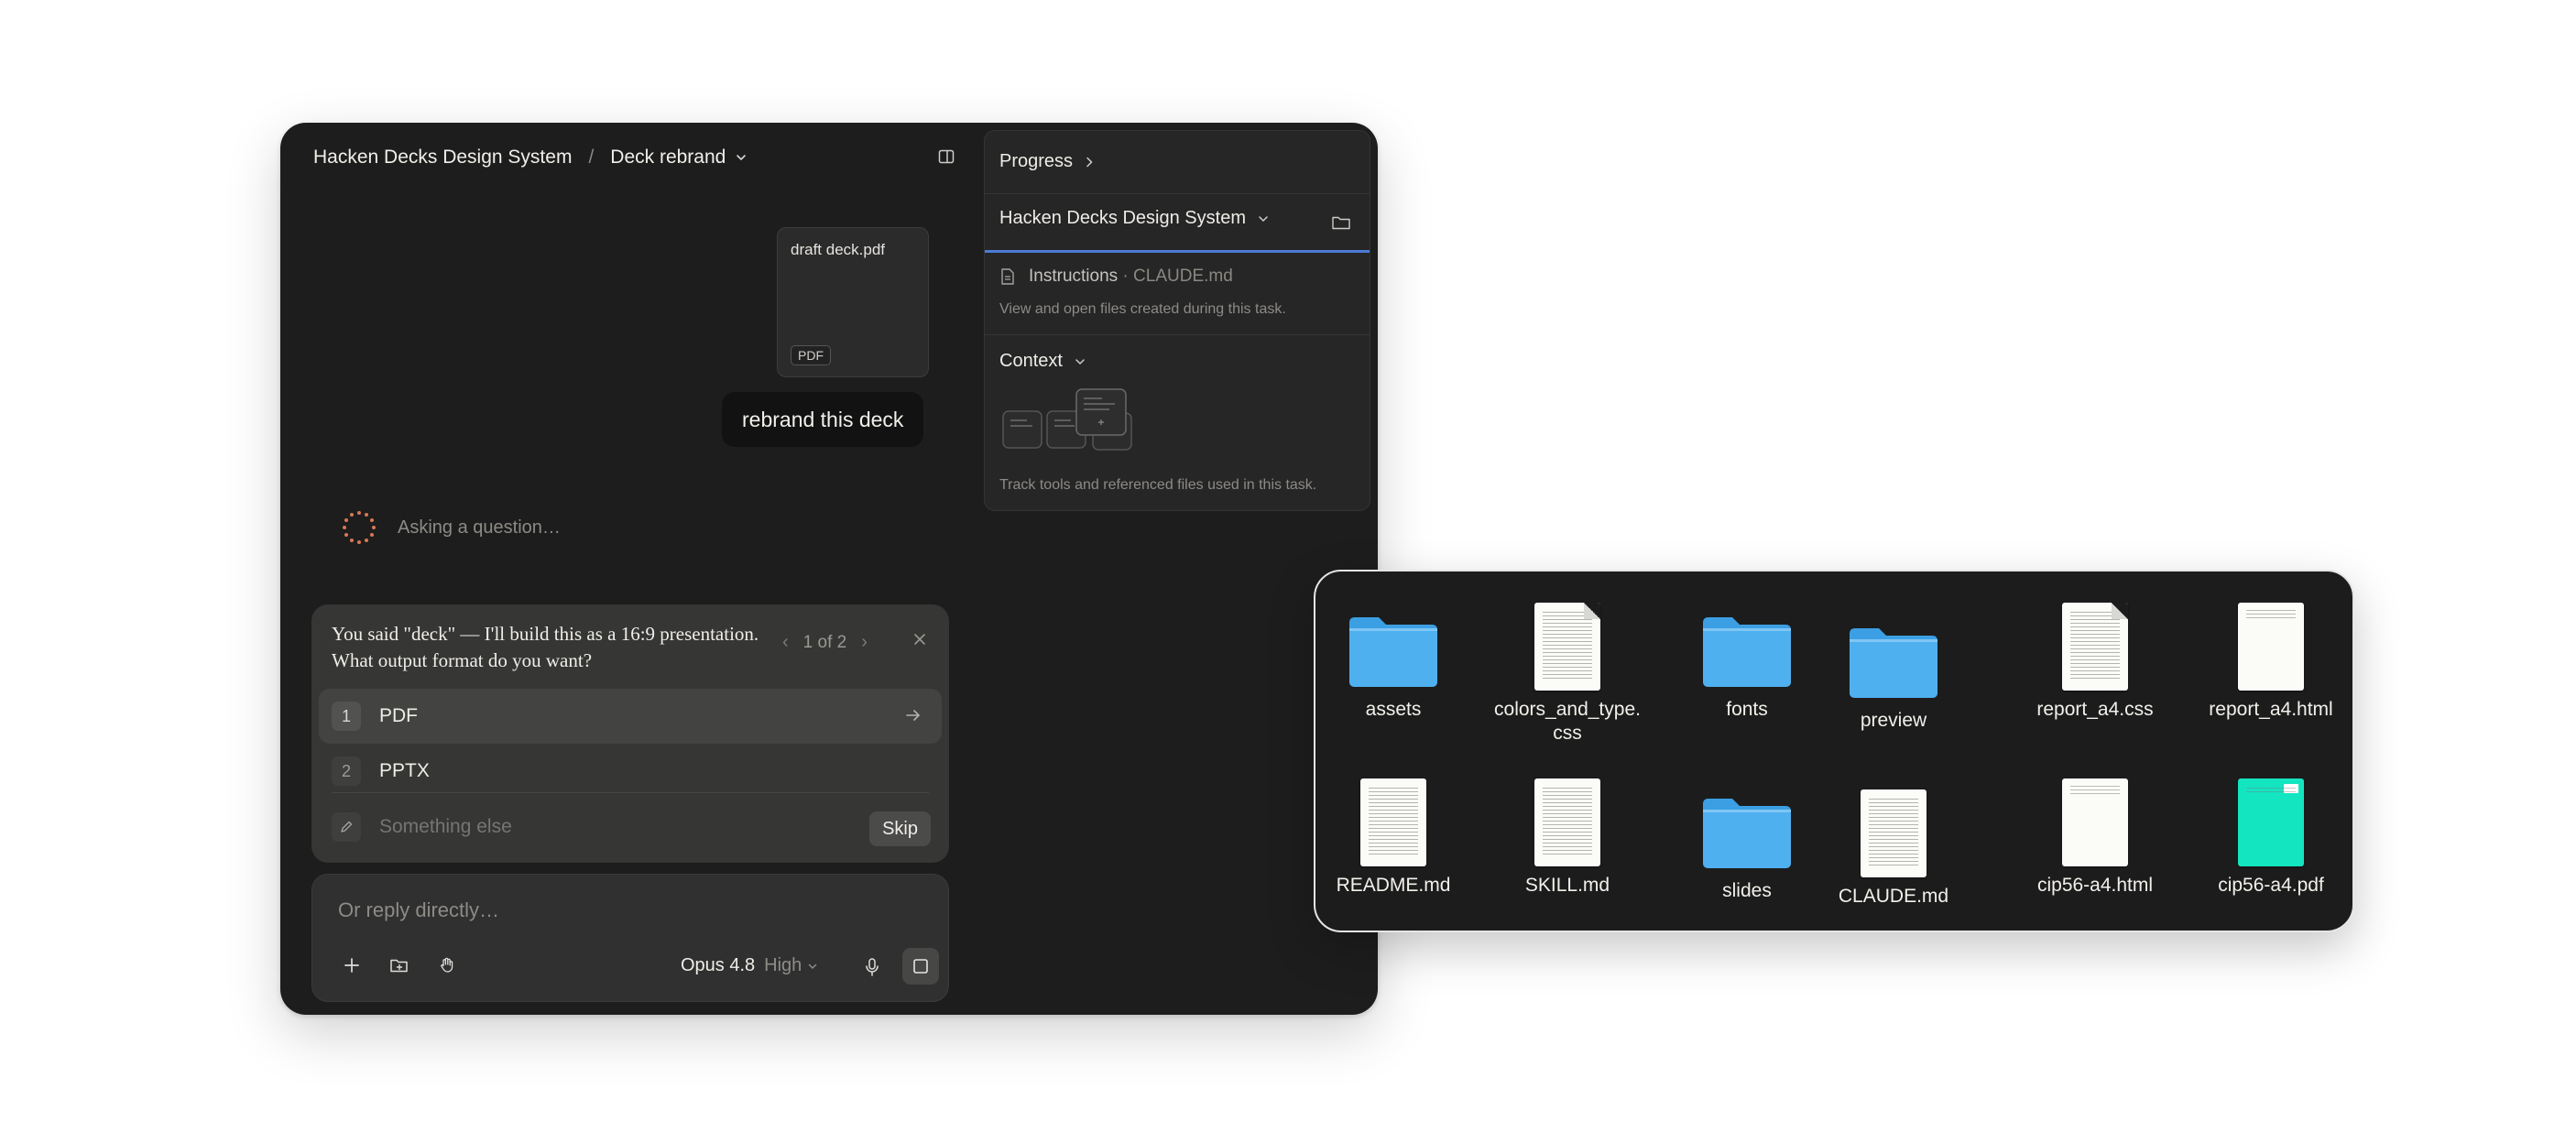  I want to click on open-folder-button, so click(1341, 224).